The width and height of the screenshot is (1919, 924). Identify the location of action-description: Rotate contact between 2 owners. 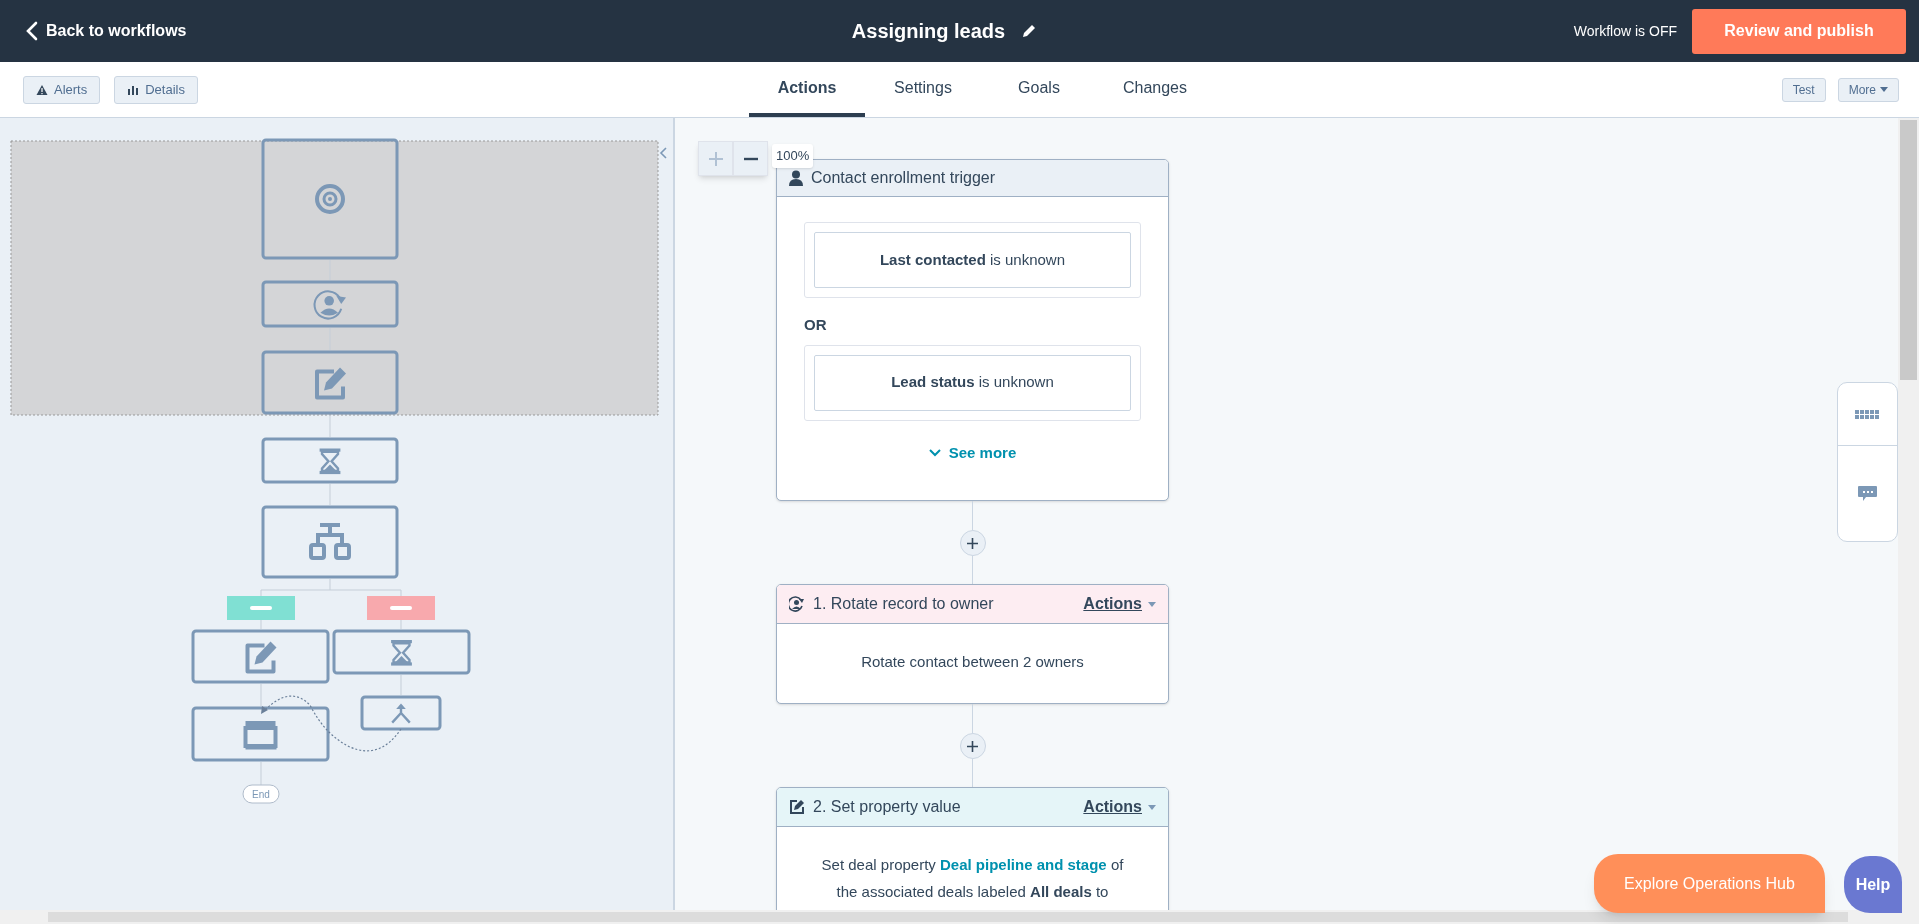
(972, 662).